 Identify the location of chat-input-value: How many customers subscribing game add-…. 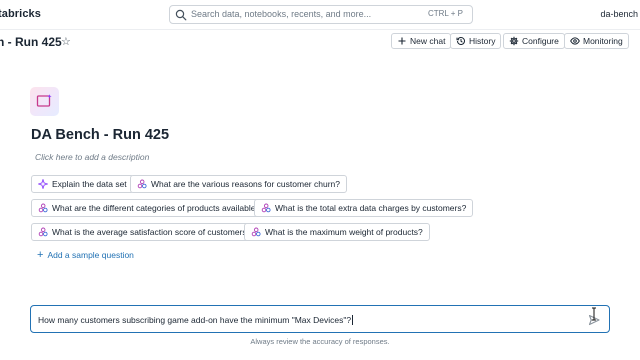
(196, 320).